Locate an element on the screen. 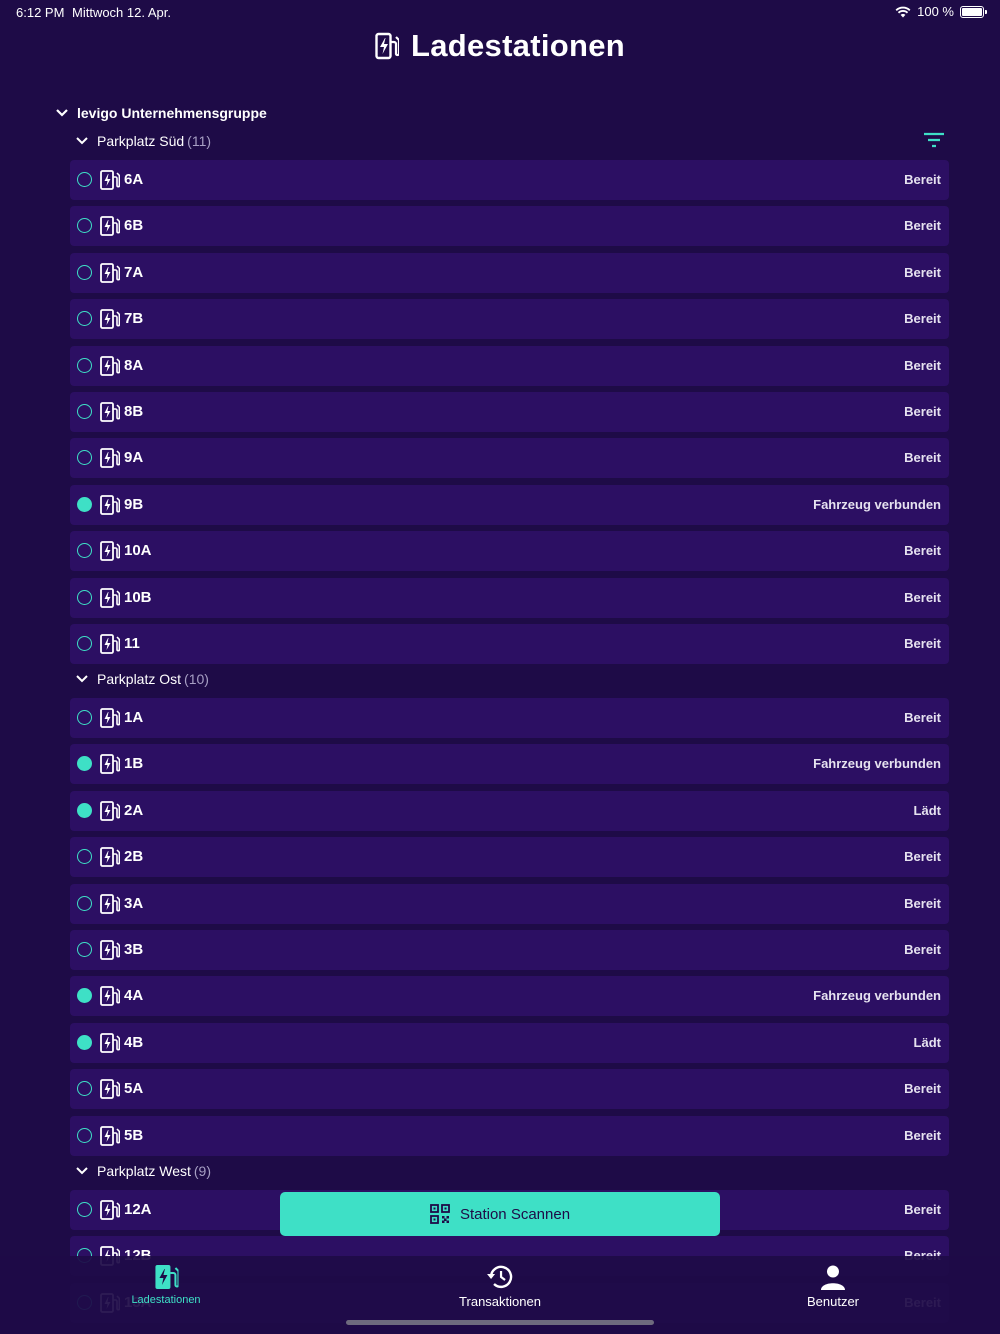  section-header: Parkplatz West (9) is located at coordinates (515, 1171).